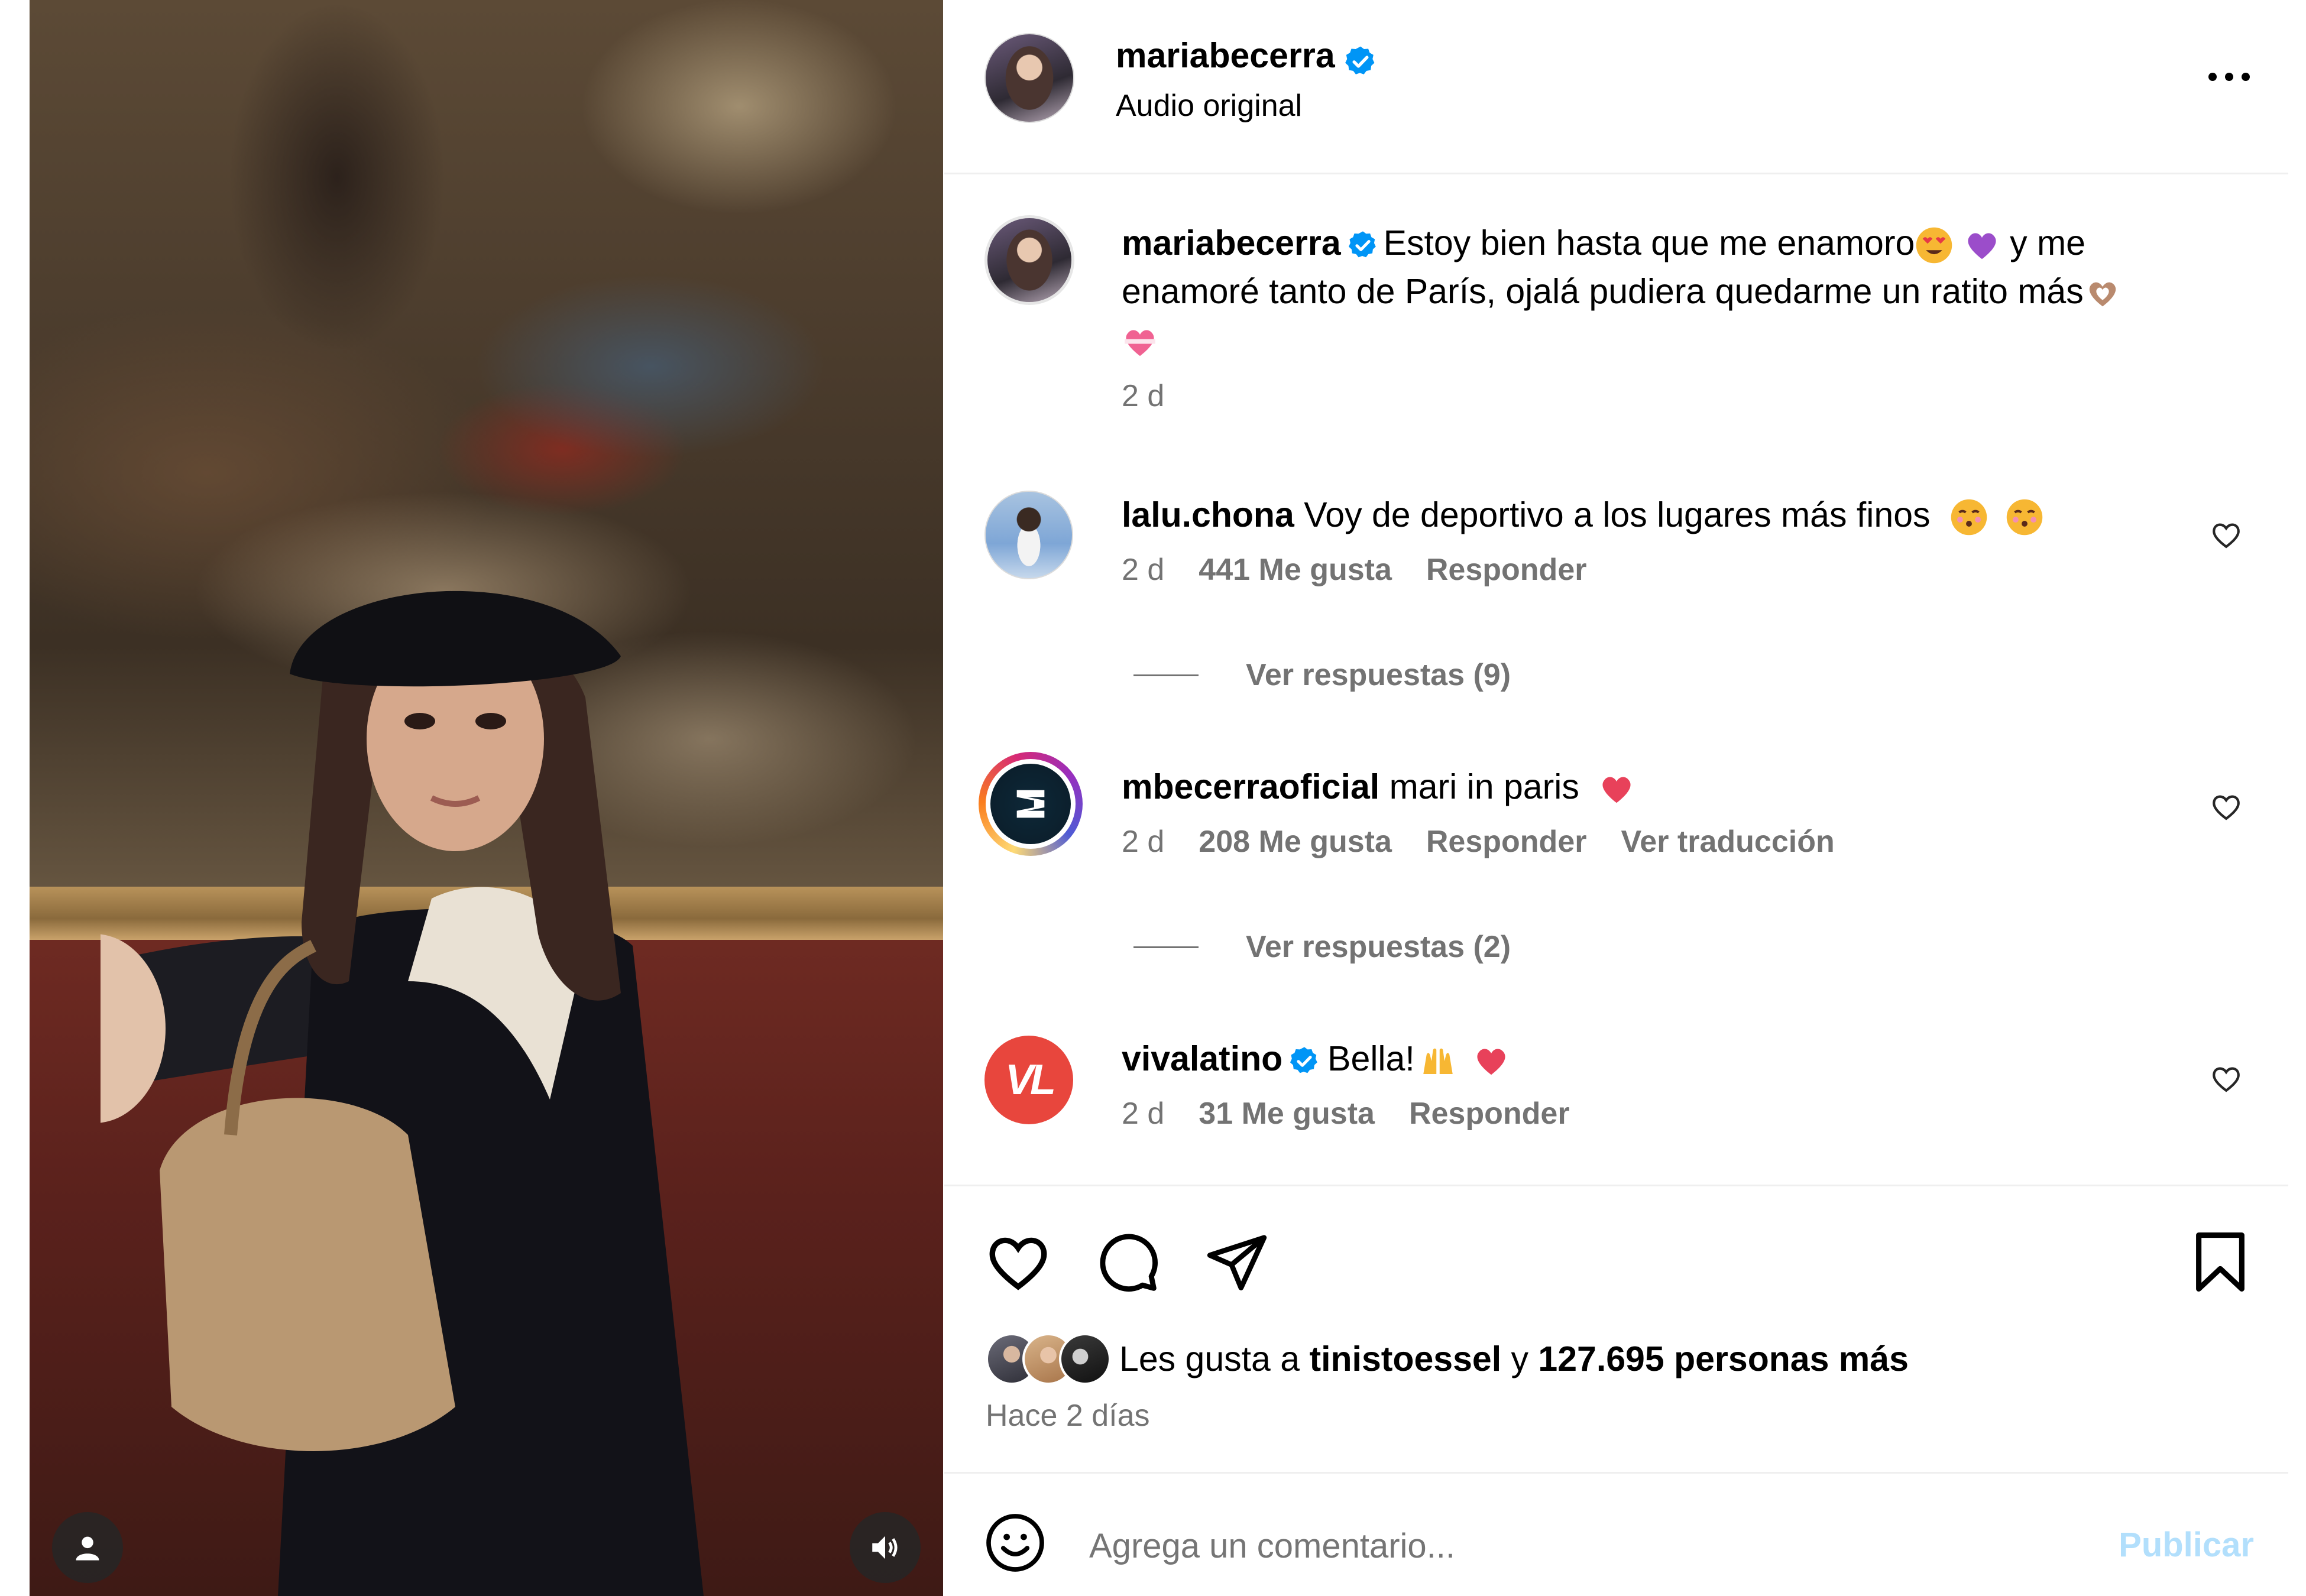  Describe the element at coordinates (1617, 514) in the screenshot. I see `comment-1-text: Voy de deportivo a los lugares más finos` at that location.